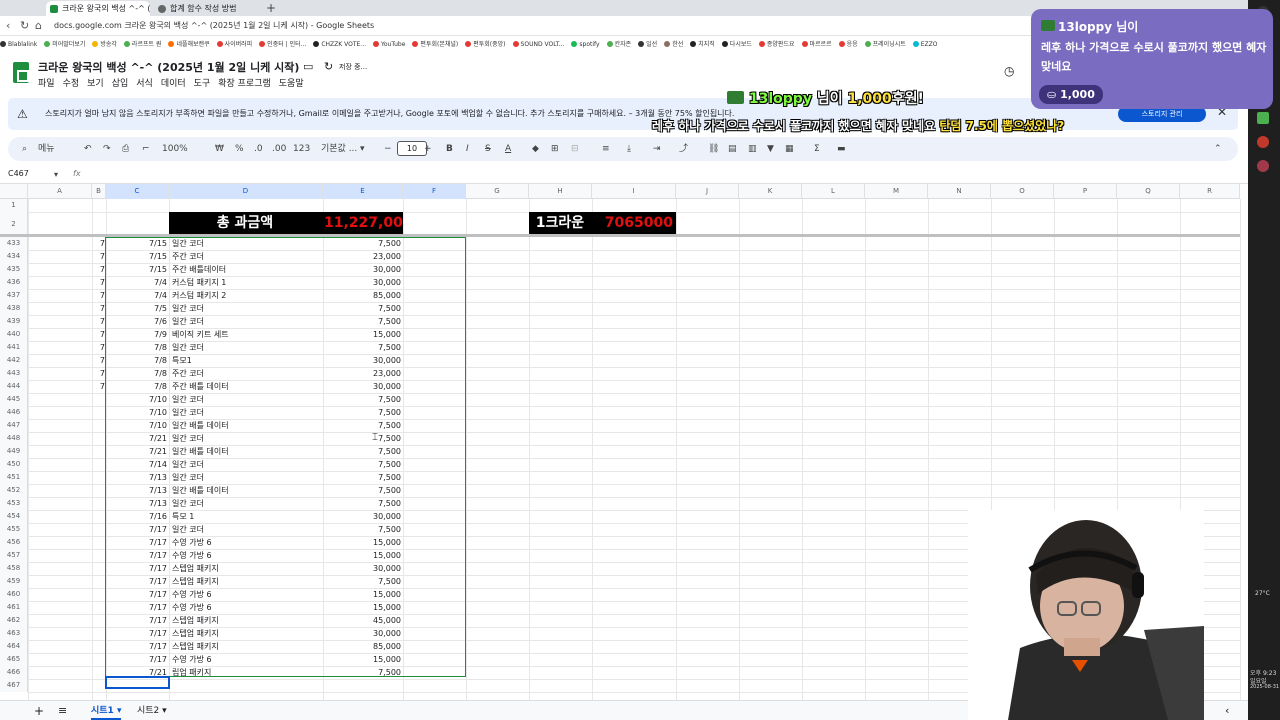 The image size is (1280, 720). What do you see at coordinates (219, 149) in the screenshot?
I see `currency-format-button: ₩` at bounding box center [219, 149].